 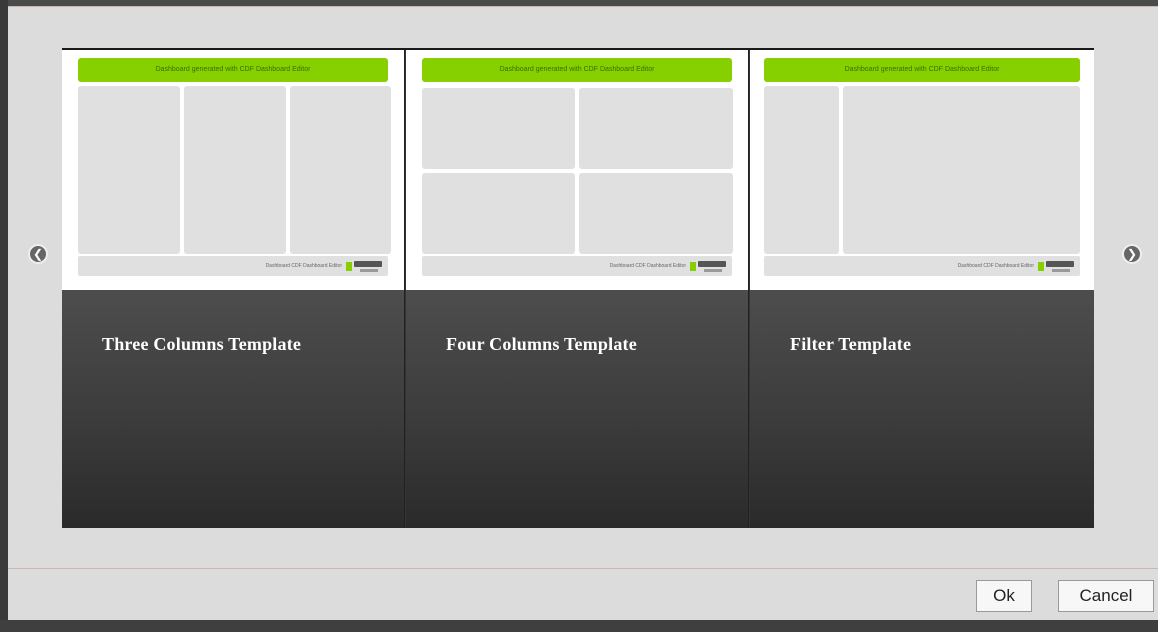 I want to click on window-left-edge, so click(x=4, y=316).